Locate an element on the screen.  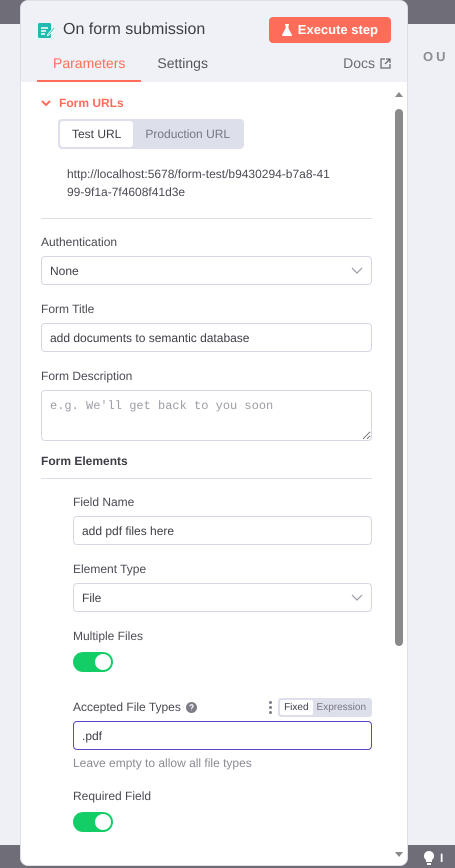
lightbulb-icon is located at coordinates (429, 858).